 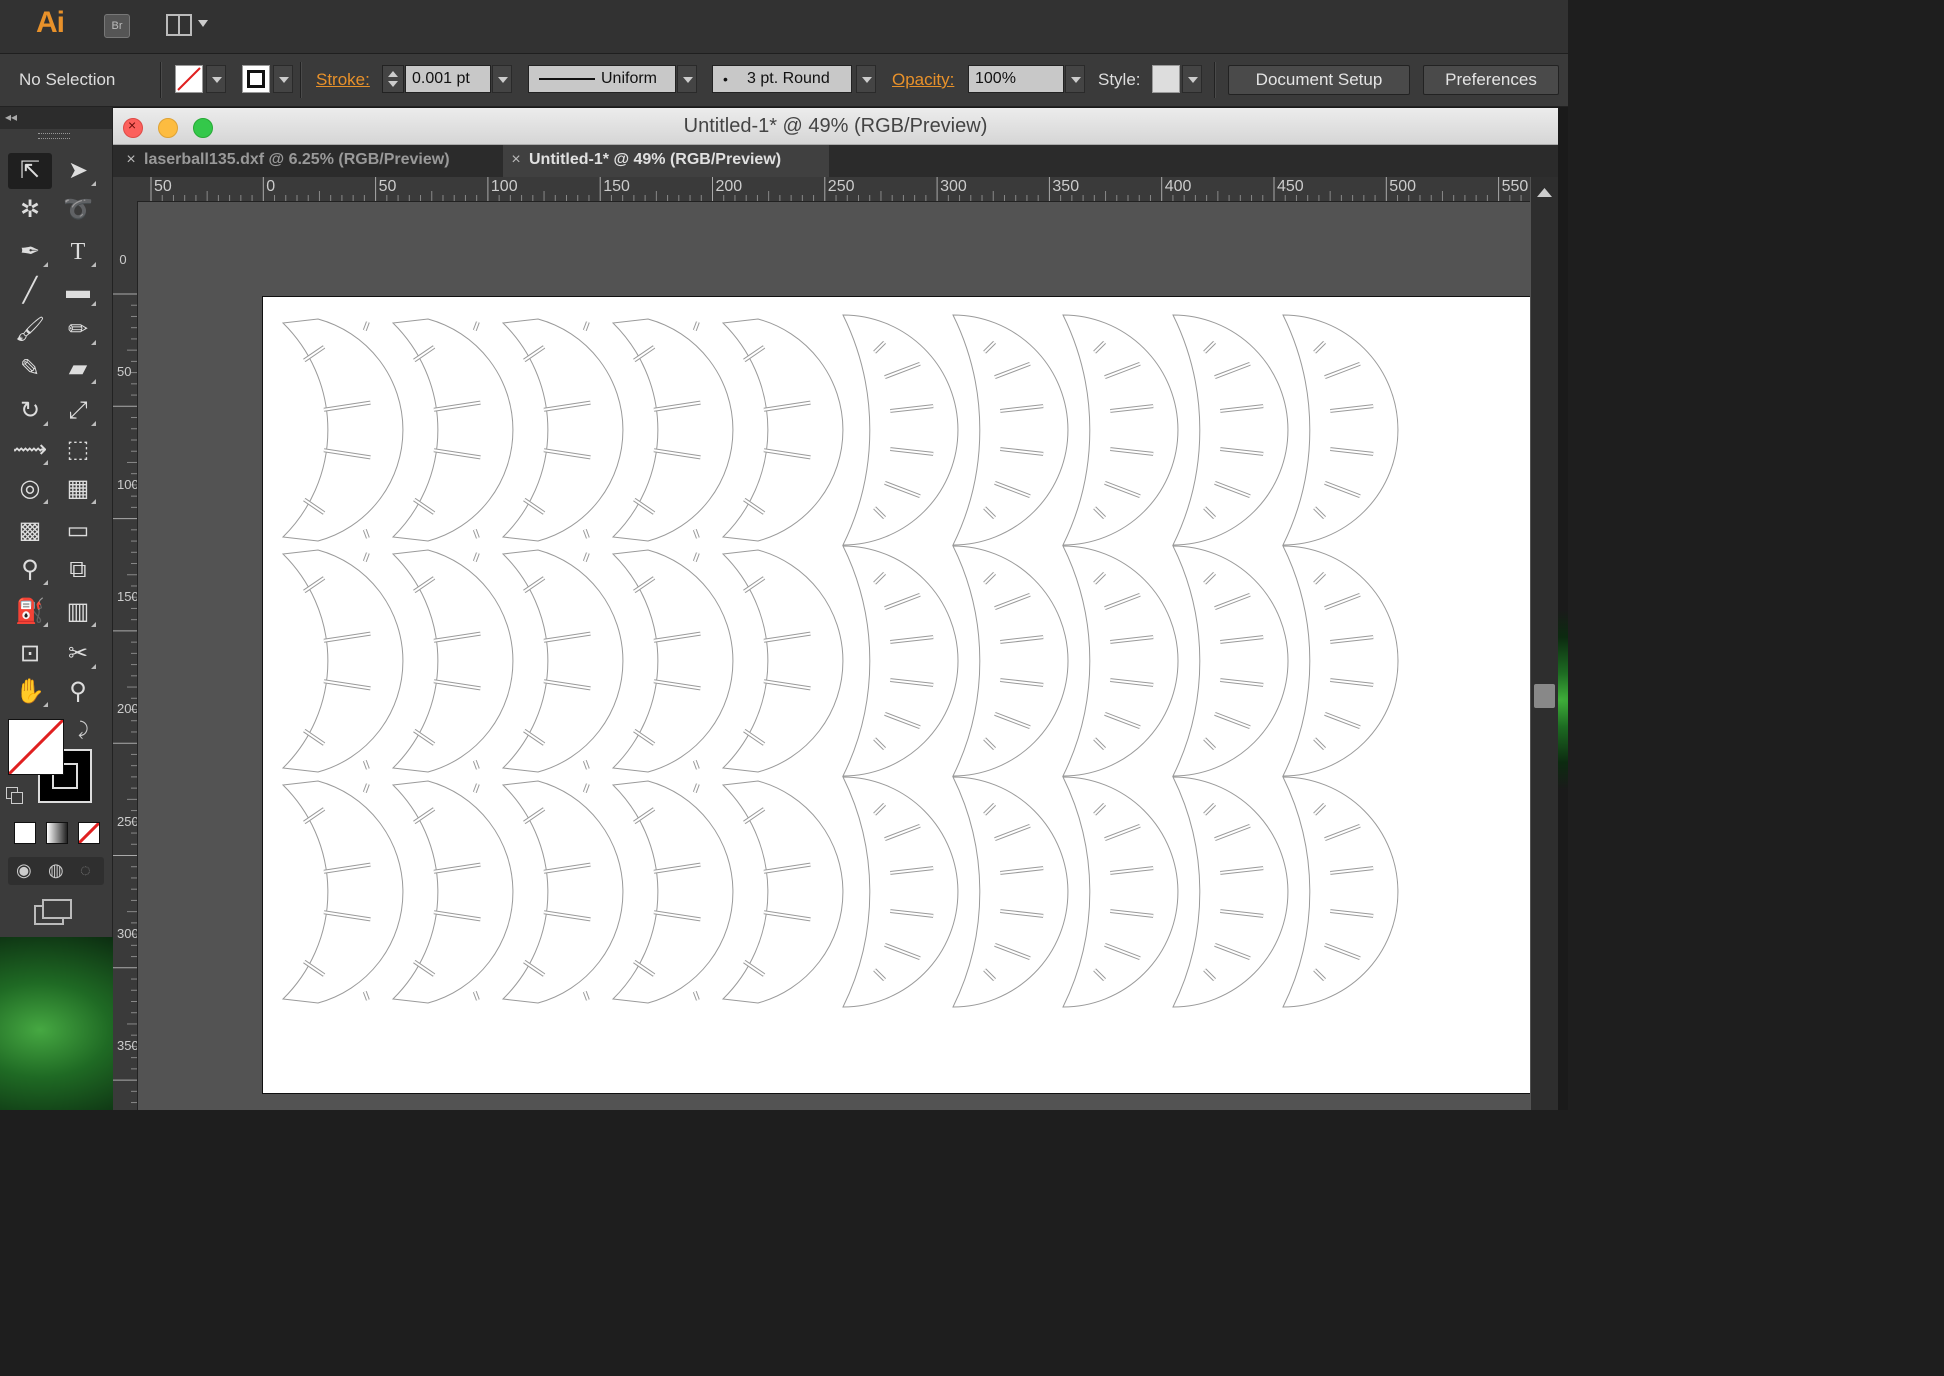 What do you see at coordinates (448, 79) in the screenshot?
I see `stroke-weight-input: 0.001 pt` at bounding box center [448, 79].